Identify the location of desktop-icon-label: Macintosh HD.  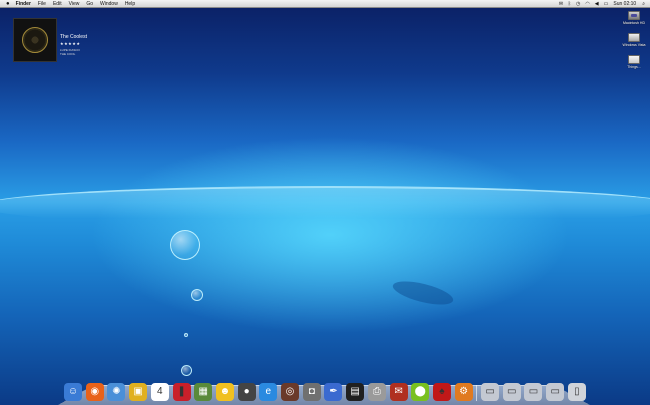
(634, 23).